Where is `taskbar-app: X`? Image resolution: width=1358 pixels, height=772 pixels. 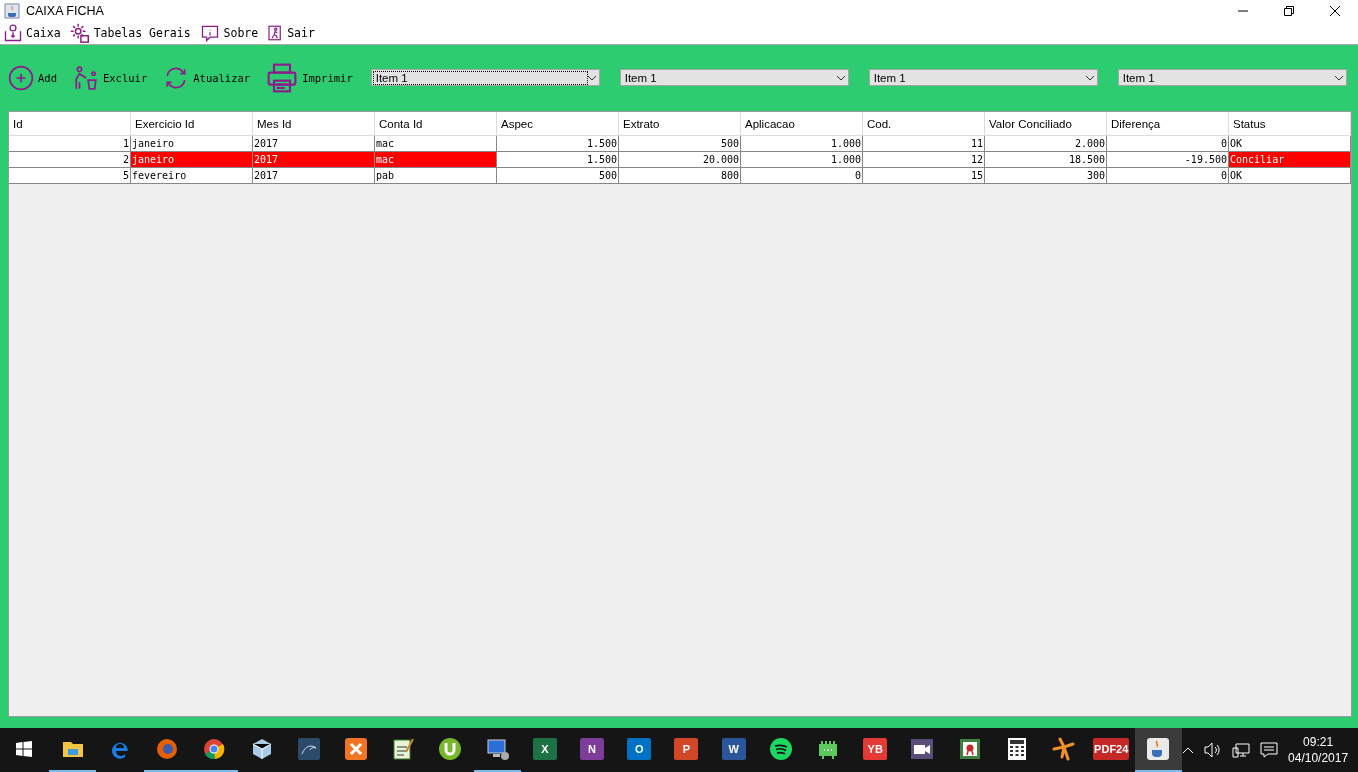 taskbar-app: X is located at coordinates (545, 750).